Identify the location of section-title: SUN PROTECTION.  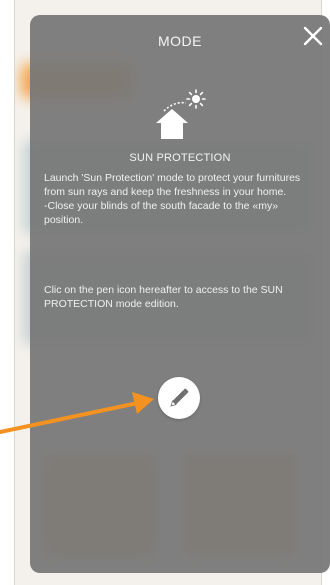
(180, 158).